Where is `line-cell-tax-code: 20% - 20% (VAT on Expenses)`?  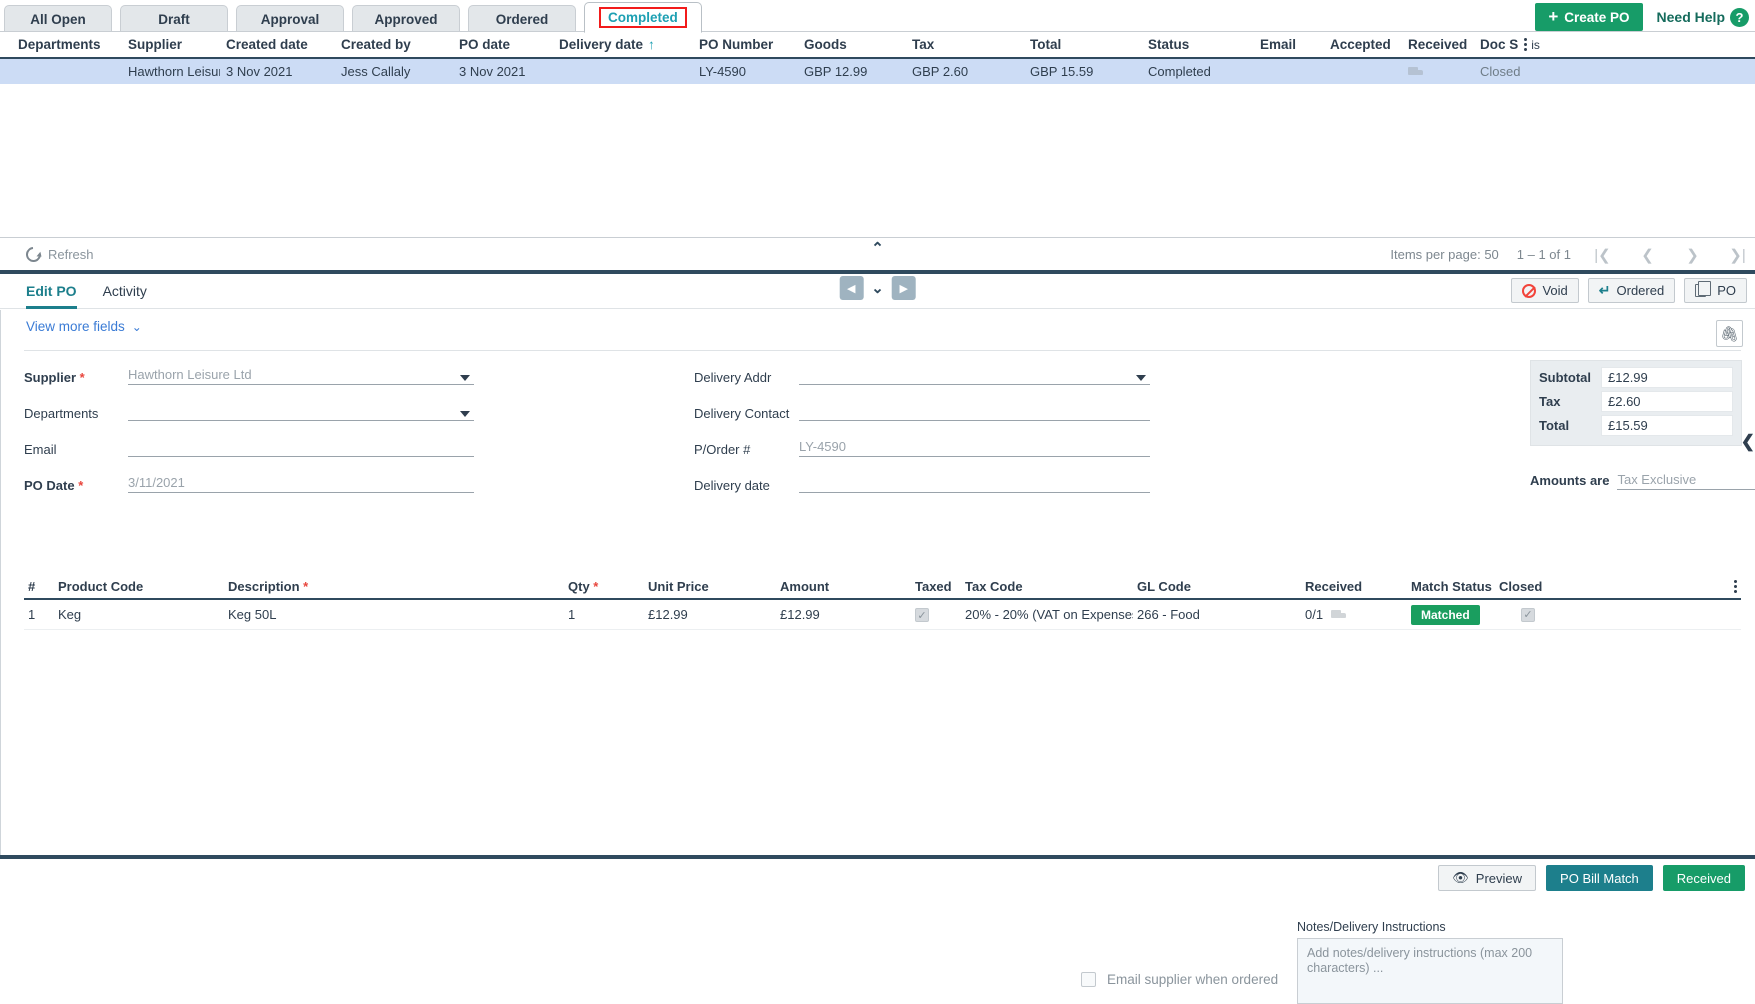 line-cell-tax-code: 20% - 20% (VAT on Expenses) is located at coordinates (1047, 614).